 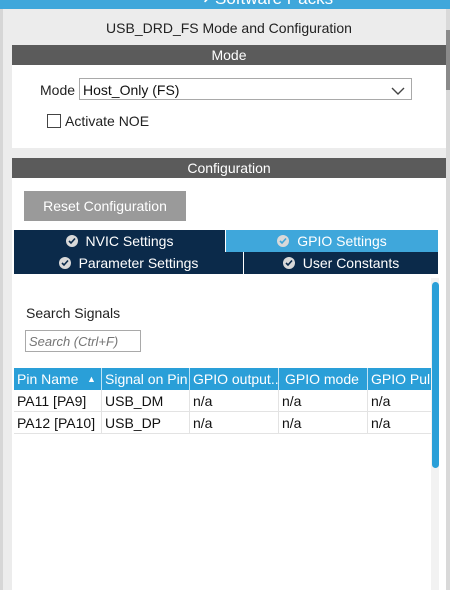 What do you see at coordinates (229, 168) in the screenshot?
I see `configuration-section-header: Configuration` at bounding box center [229, 168].